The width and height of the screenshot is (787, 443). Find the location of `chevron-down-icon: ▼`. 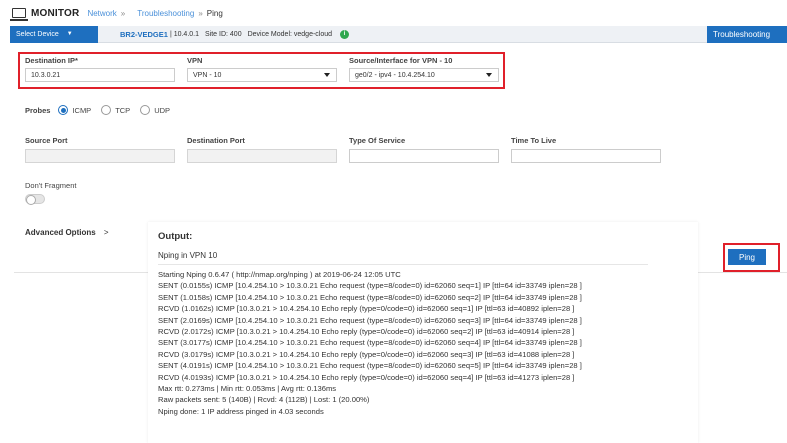

chevron-down-icon: ▼ is located at coordinates (69, 34).